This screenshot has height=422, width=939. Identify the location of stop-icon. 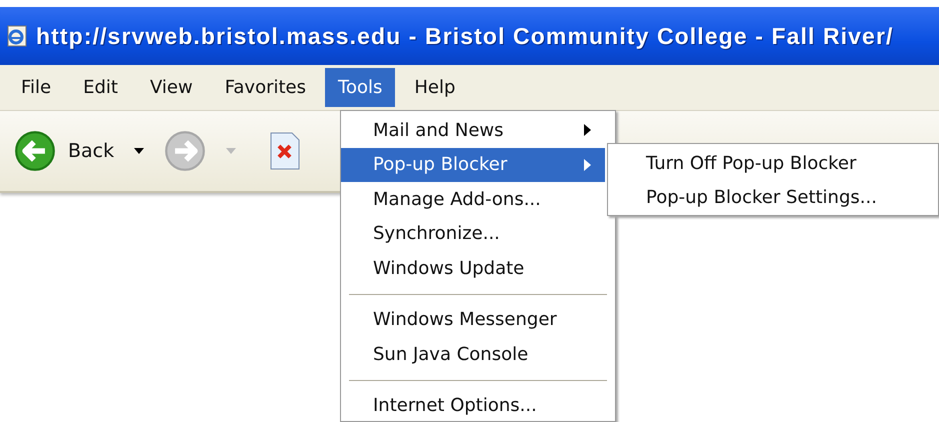
(285, 151).